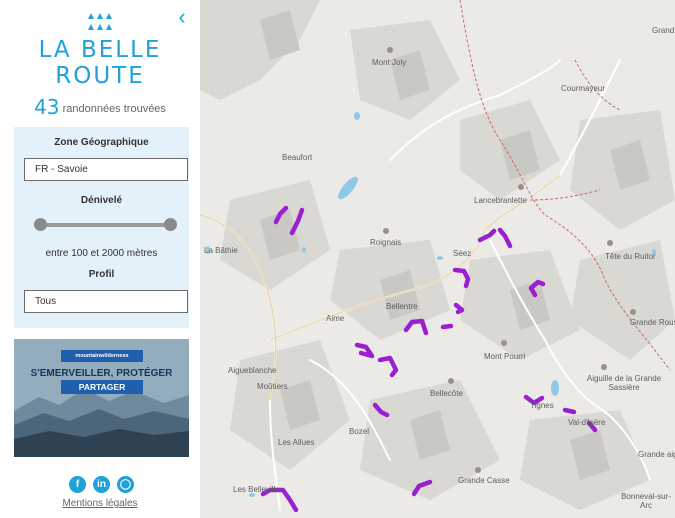  What do you see at coordinates (102, 225) in the screenshot?
I see `denivele-slider-track` at bounding box center [102, 225].